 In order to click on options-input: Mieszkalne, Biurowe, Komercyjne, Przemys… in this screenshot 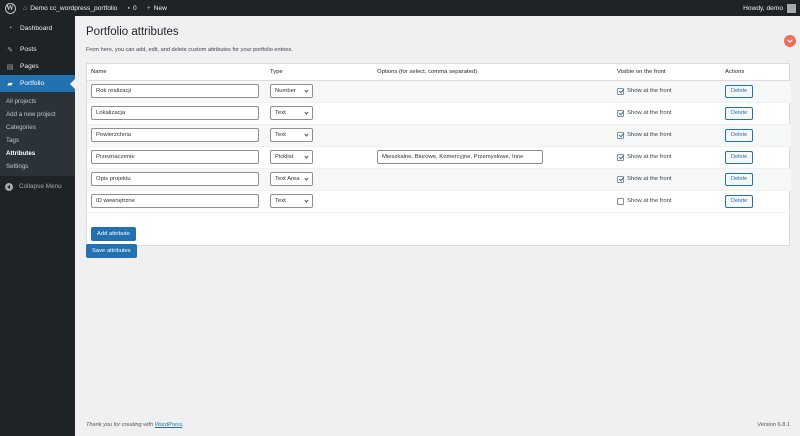, I will do `click(460, 157)`.